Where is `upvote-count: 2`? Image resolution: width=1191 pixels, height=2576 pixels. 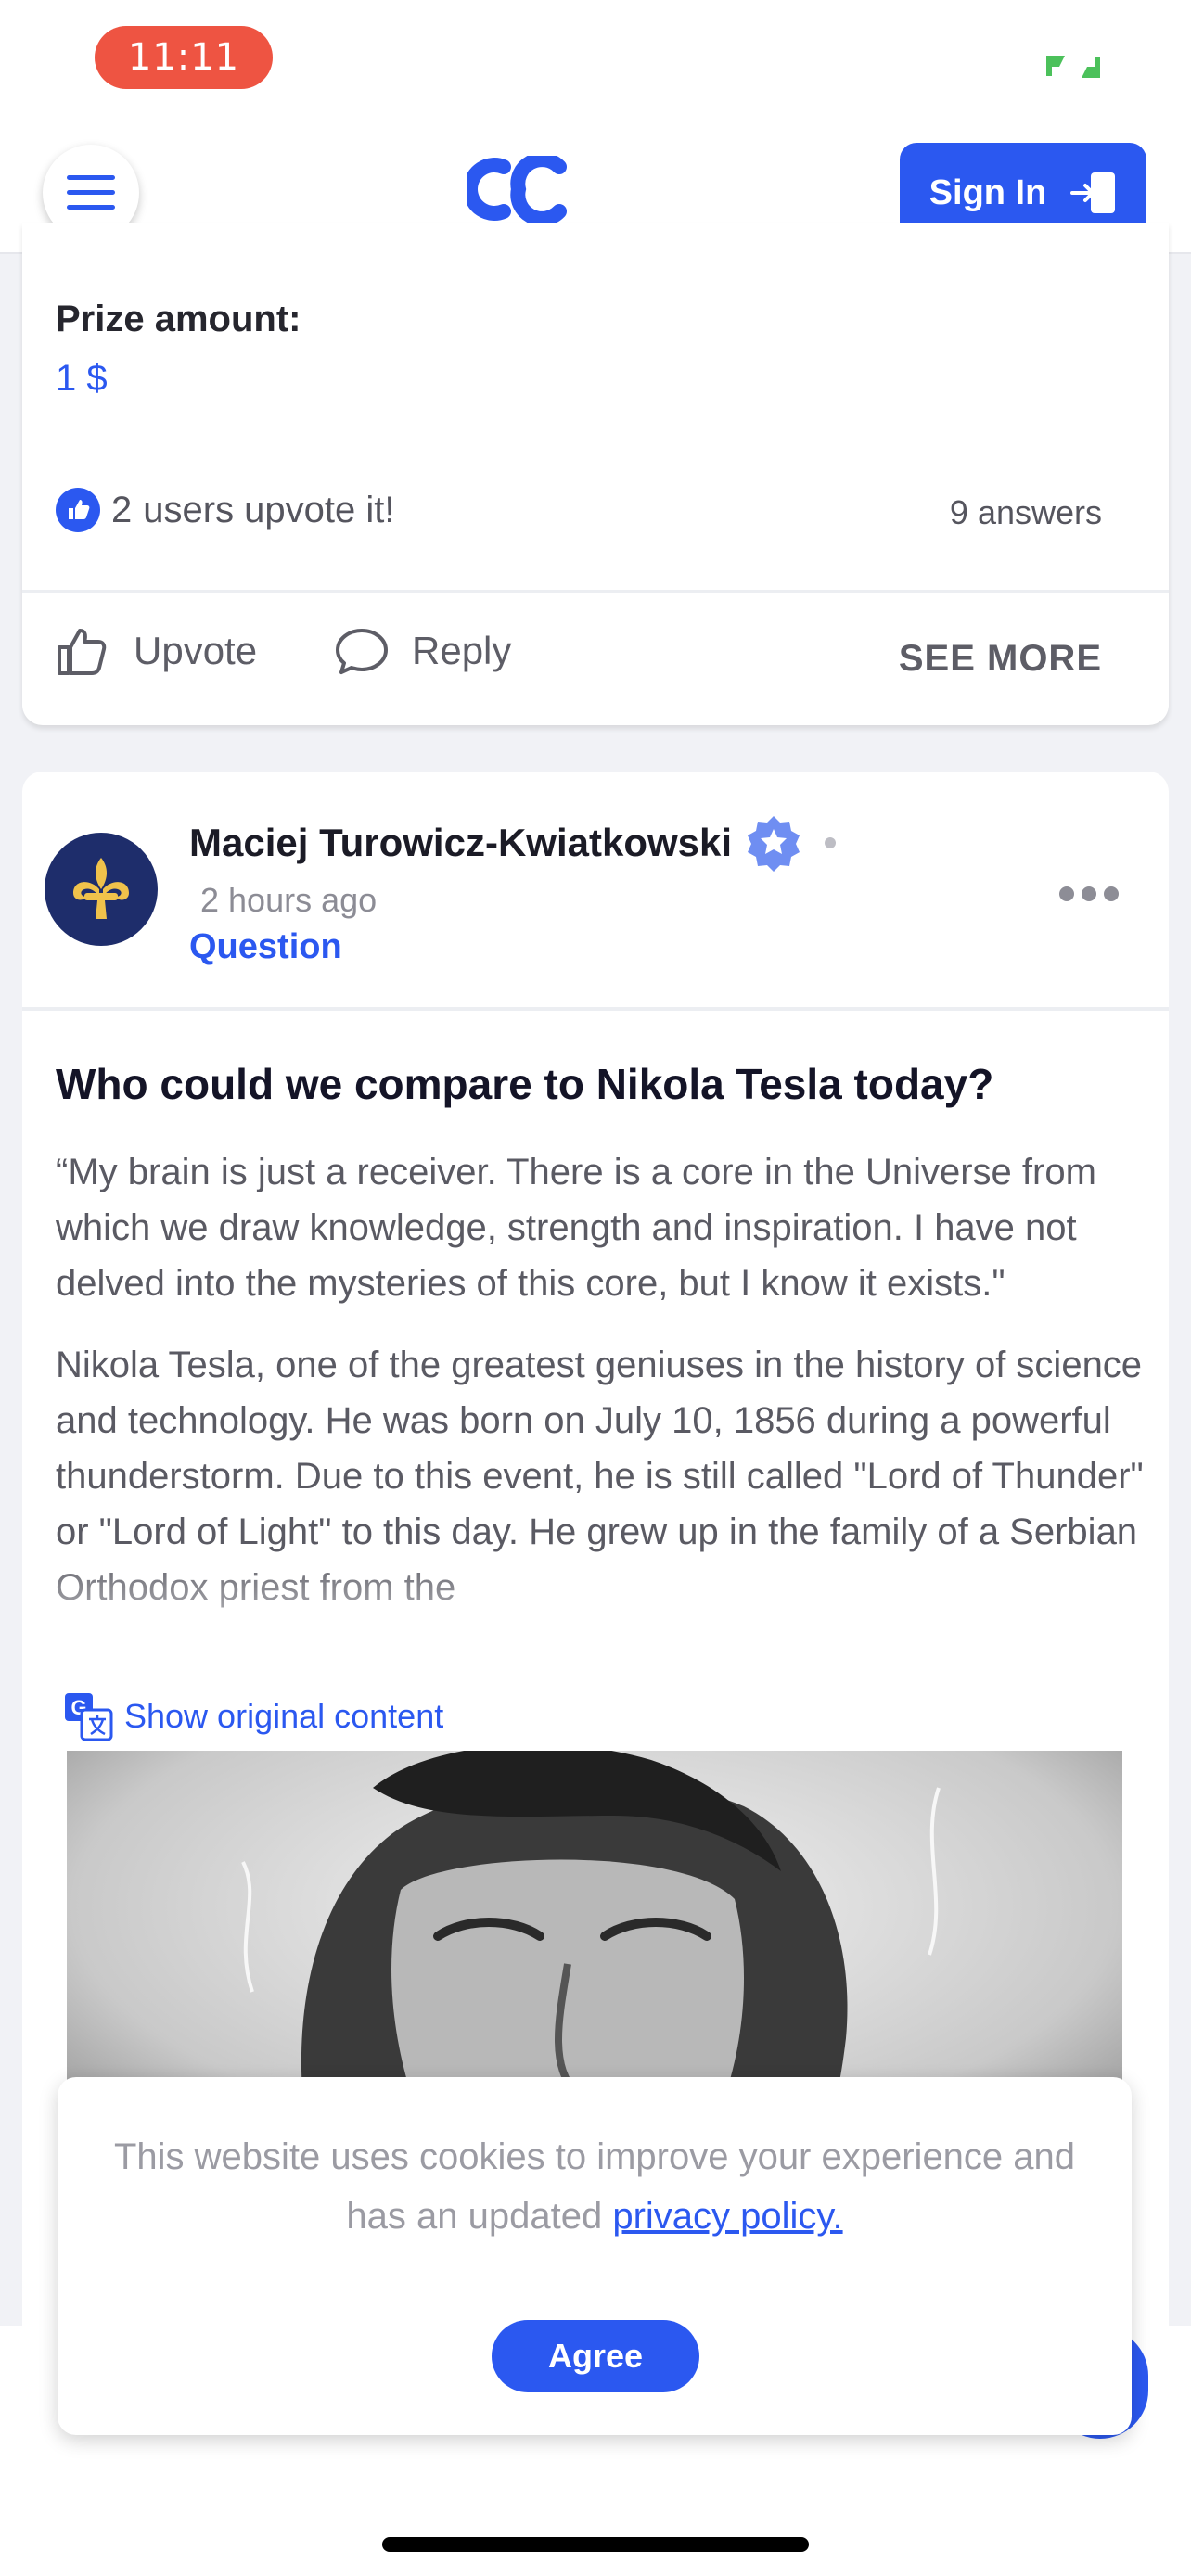
upvote-count: 2 is located at coordinates (122, 509).